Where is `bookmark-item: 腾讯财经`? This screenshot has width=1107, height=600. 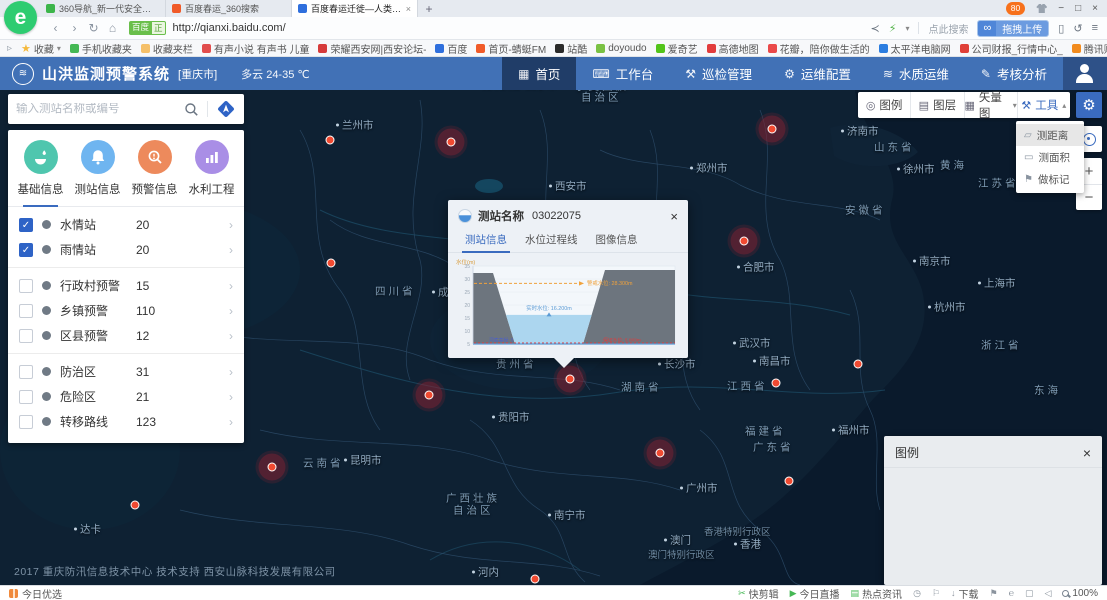 bookmark-item: 腾讯财经 is located at coordinates (1089, 48).